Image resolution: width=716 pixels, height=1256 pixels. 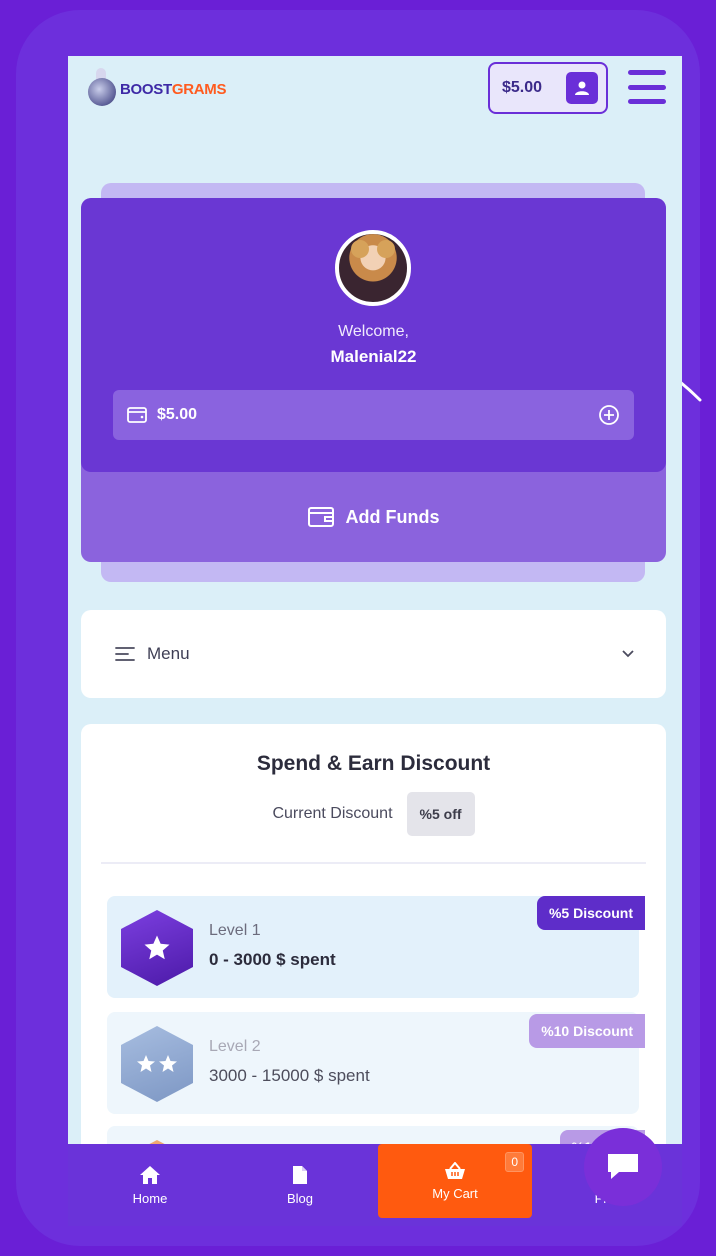 I want to click on nav-blog: Blog, so click(x=300, y=1185).